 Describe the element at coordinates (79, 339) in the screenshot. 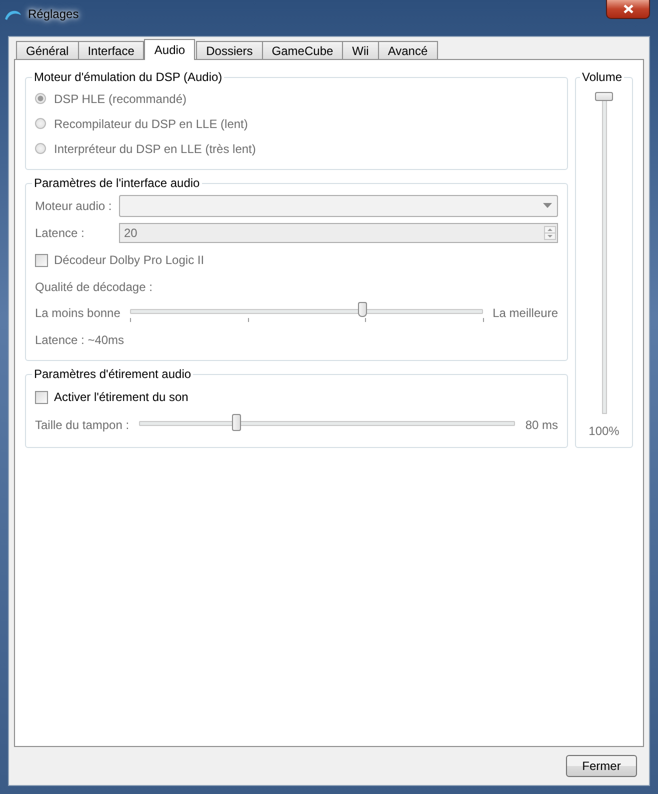

I see `latency-reading: Latence : ~40ms` at that location.